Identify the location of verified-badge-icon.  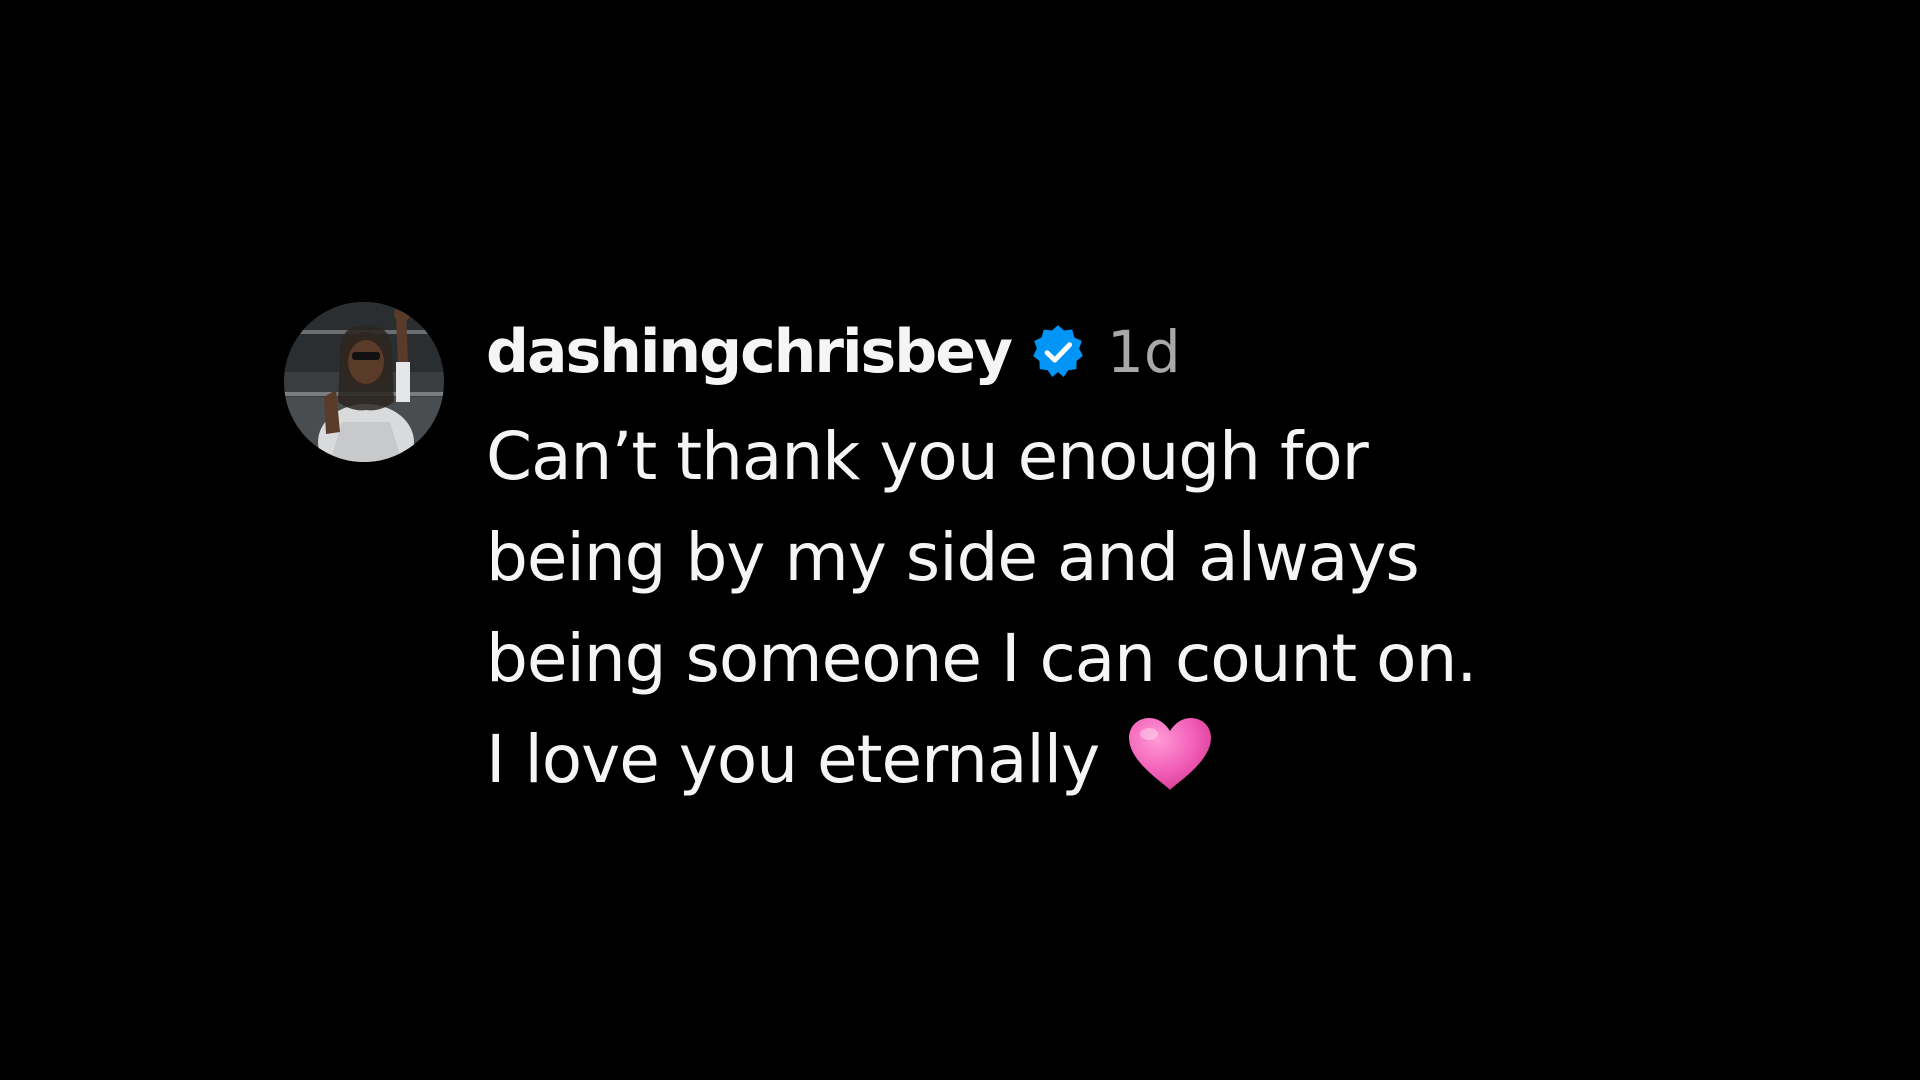
(1058, 352).